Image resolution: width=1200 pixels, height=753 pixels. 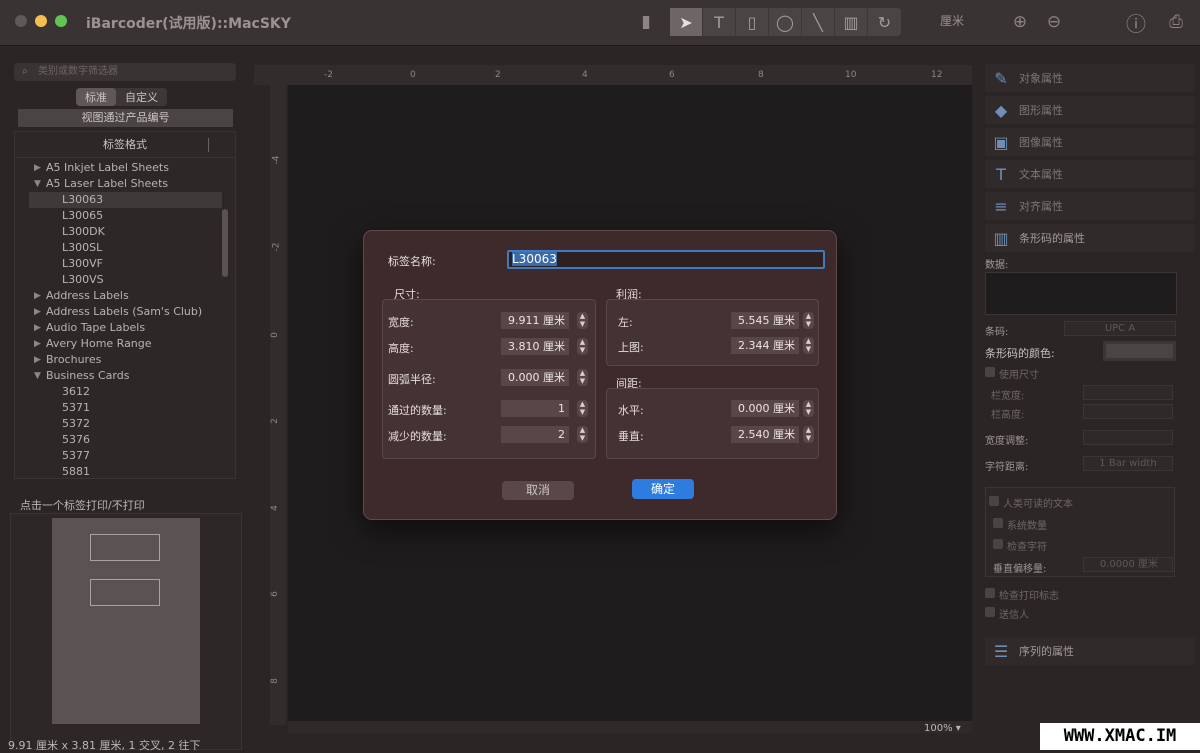 I want to click on tab-custom: 自定义, so click(x=141, y=97).